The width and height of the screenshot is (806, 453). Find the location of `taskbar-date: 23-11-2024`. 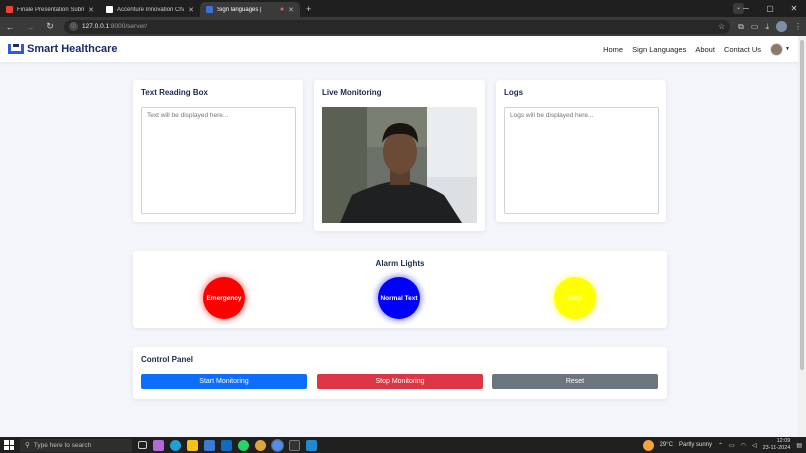

taskbar-date: 23-11-2024 is located at coordinates (776, 448).